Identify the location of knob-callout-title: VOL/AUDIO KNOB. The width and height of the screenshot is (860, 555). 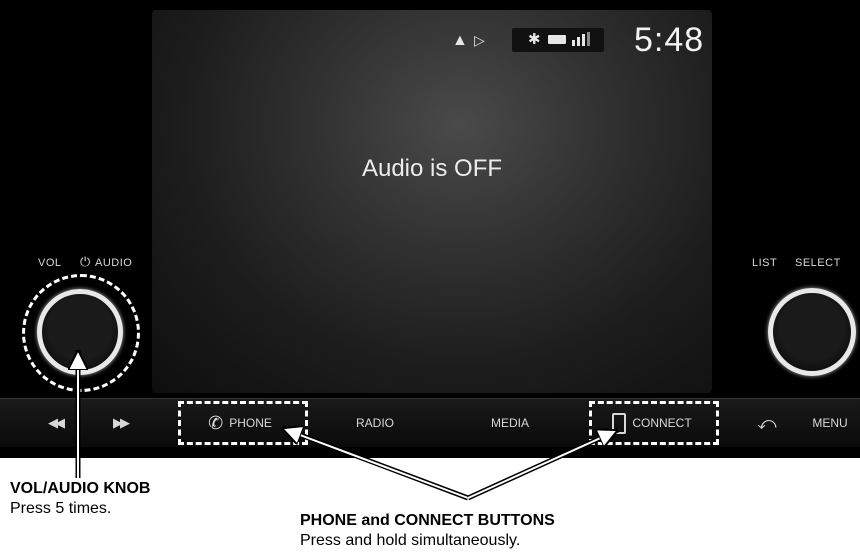
(80, 488).